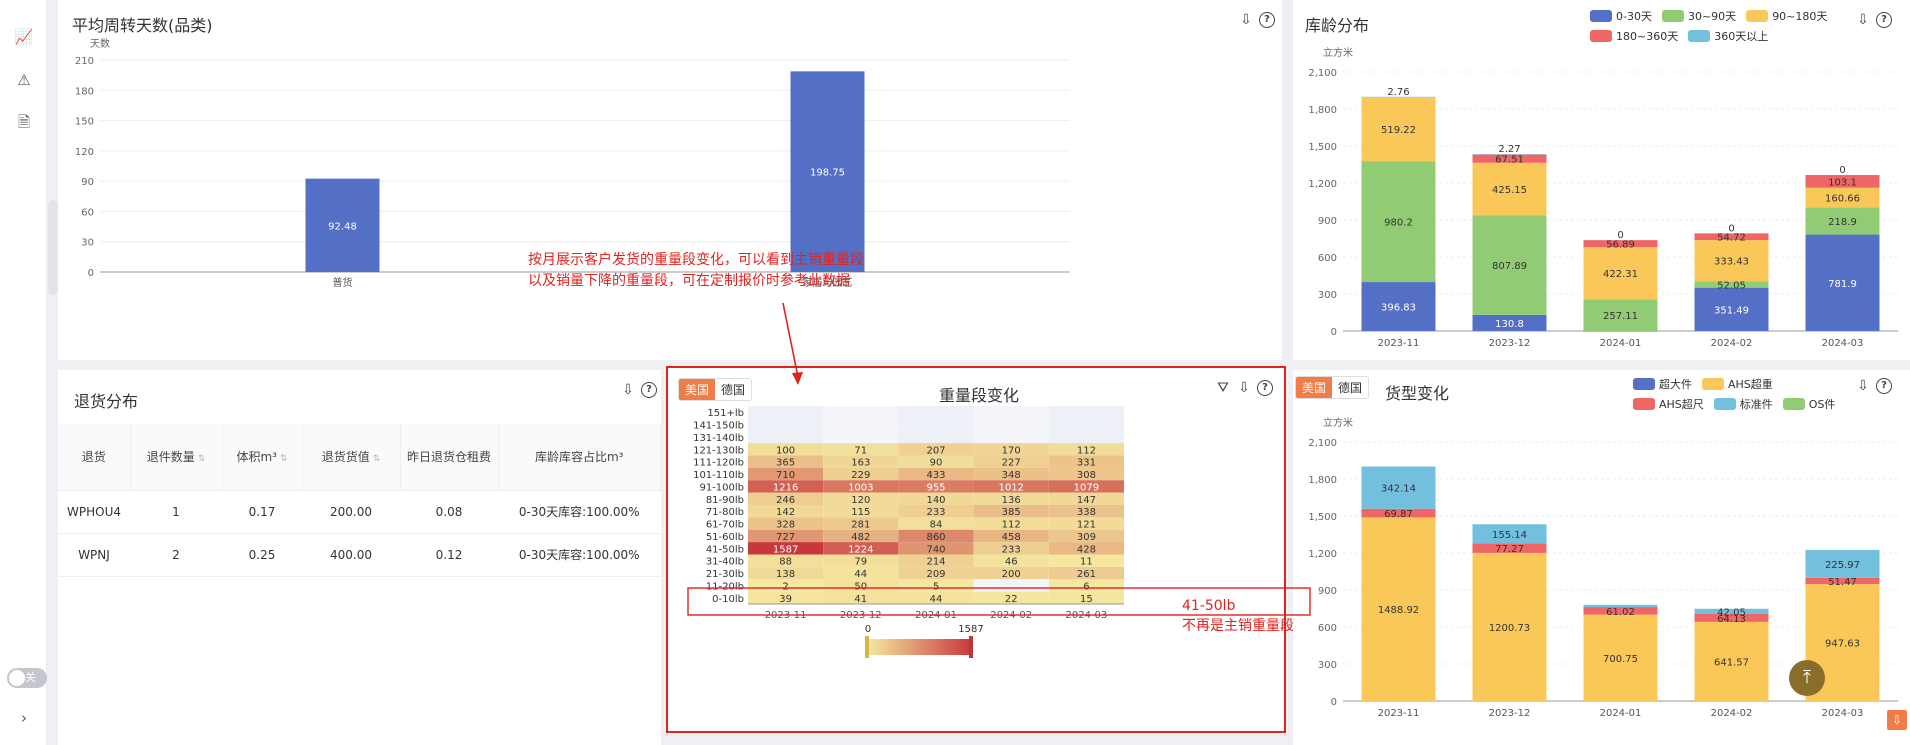  Describe the element at coordinates (1731, 238) in the screenshot. I see `data-label: 54.72` at that location.